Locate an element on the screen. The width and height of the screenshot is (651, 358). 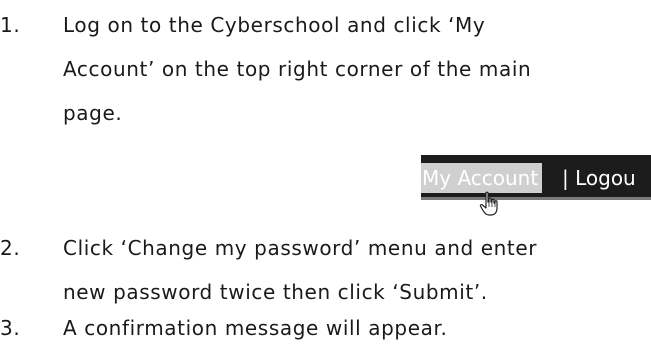
step-1-line-1: Log on to the Cyberschool and click ‘My is located at coordinates (274, 25).